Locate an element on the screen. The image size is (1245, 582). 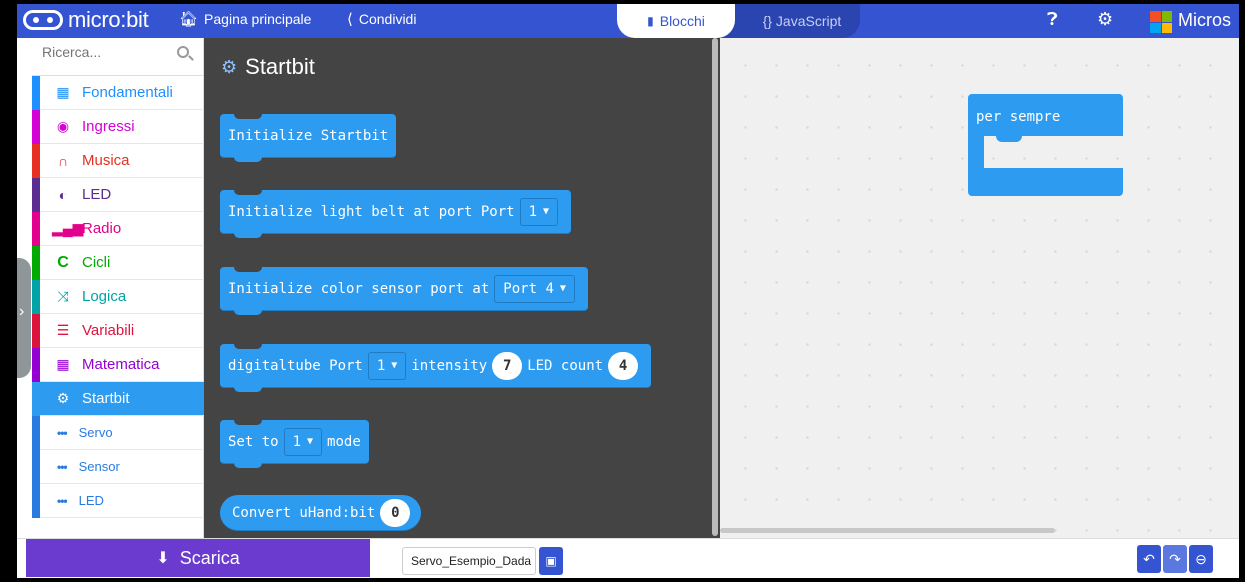
category-label: Matematica is located at coordinates (121, 364).